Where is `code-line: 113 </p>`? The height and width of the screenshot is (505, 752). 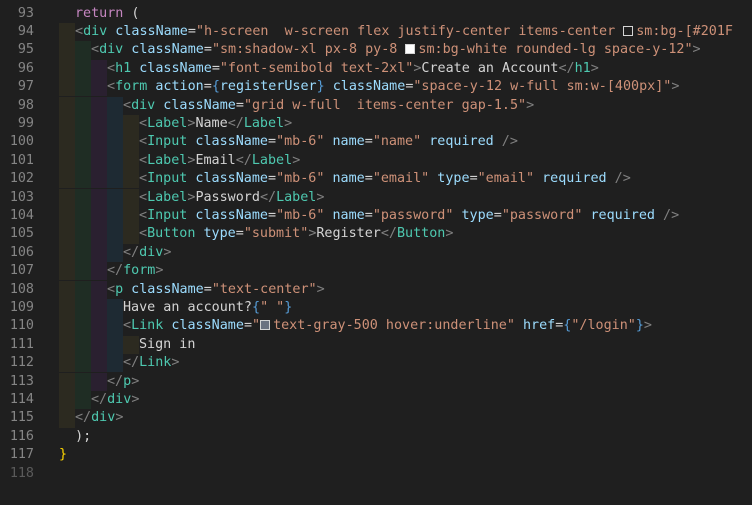 code-line: 113 </p> is located at coordinates (376, 381).